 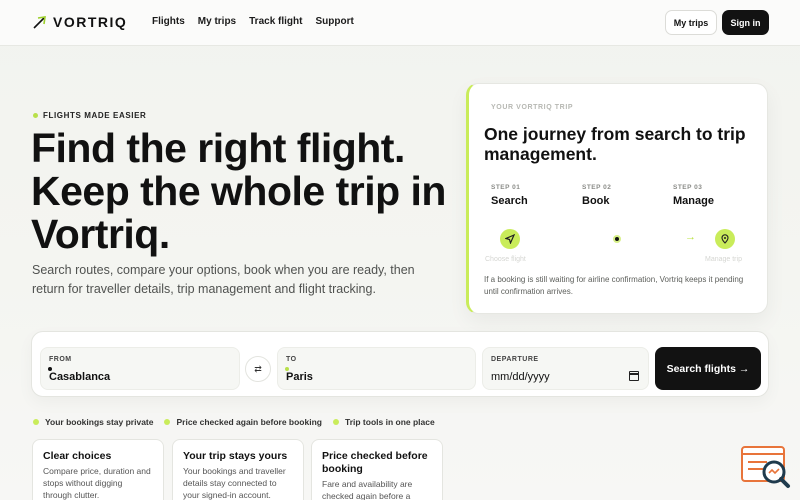 I want to click on hero-eyebrow: FLIGHTS MADE EASIER, so click(x=89, y=115).